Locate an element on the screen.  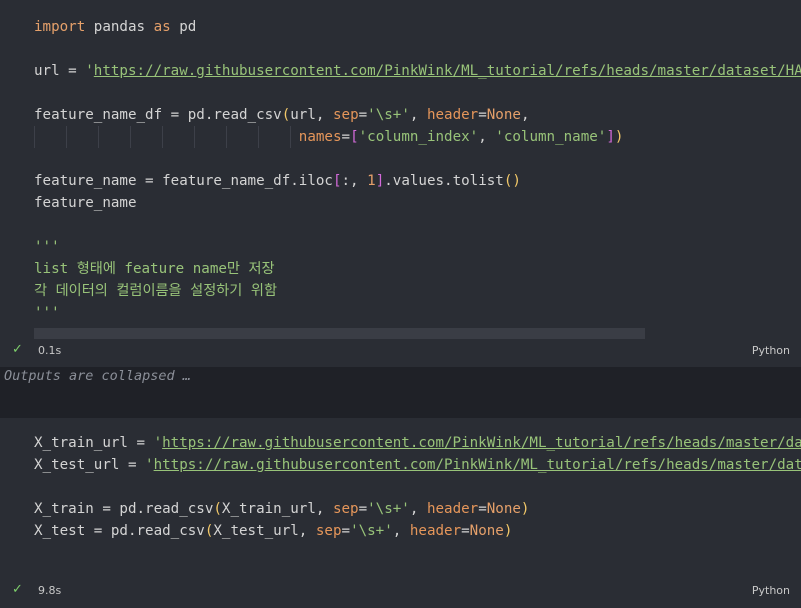
code-line: 각 데이터의 컬럼이름을 설정하기 위함 is located at coordinates (417, 291).